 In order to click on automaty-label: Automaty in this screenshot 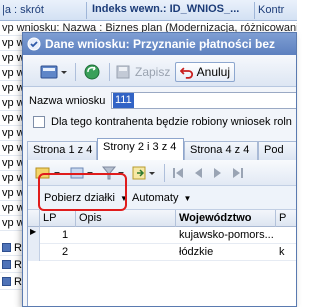, I will do `click(155, 198)`.